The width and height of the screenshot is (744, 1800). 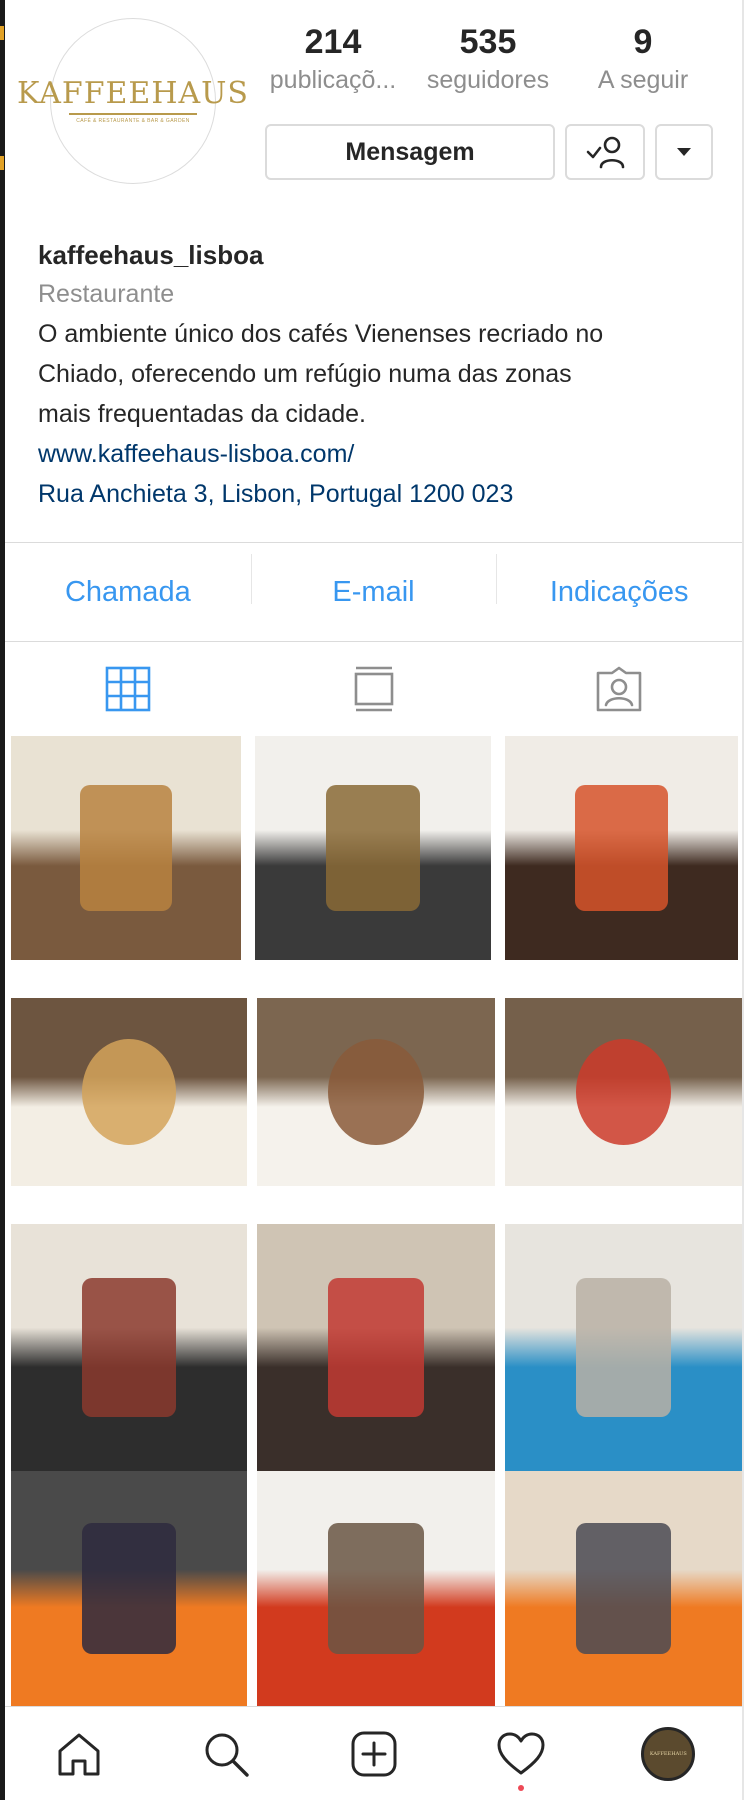 I want to click on search-icon, so click(x=227, y=1755).